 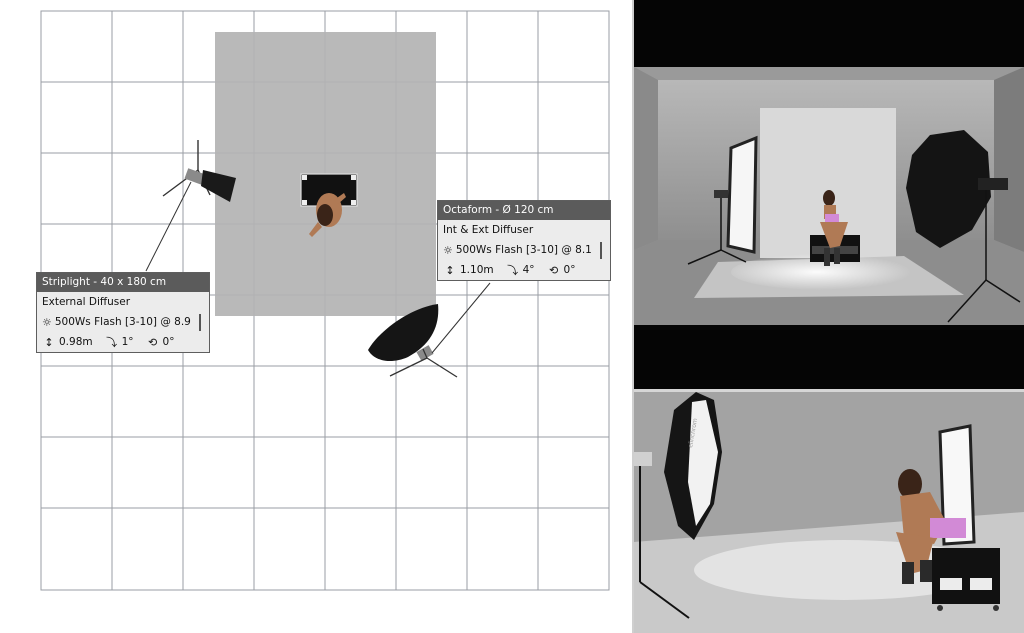 I want to click on striplight-tilt: 1°, so click(x=127, y=342).